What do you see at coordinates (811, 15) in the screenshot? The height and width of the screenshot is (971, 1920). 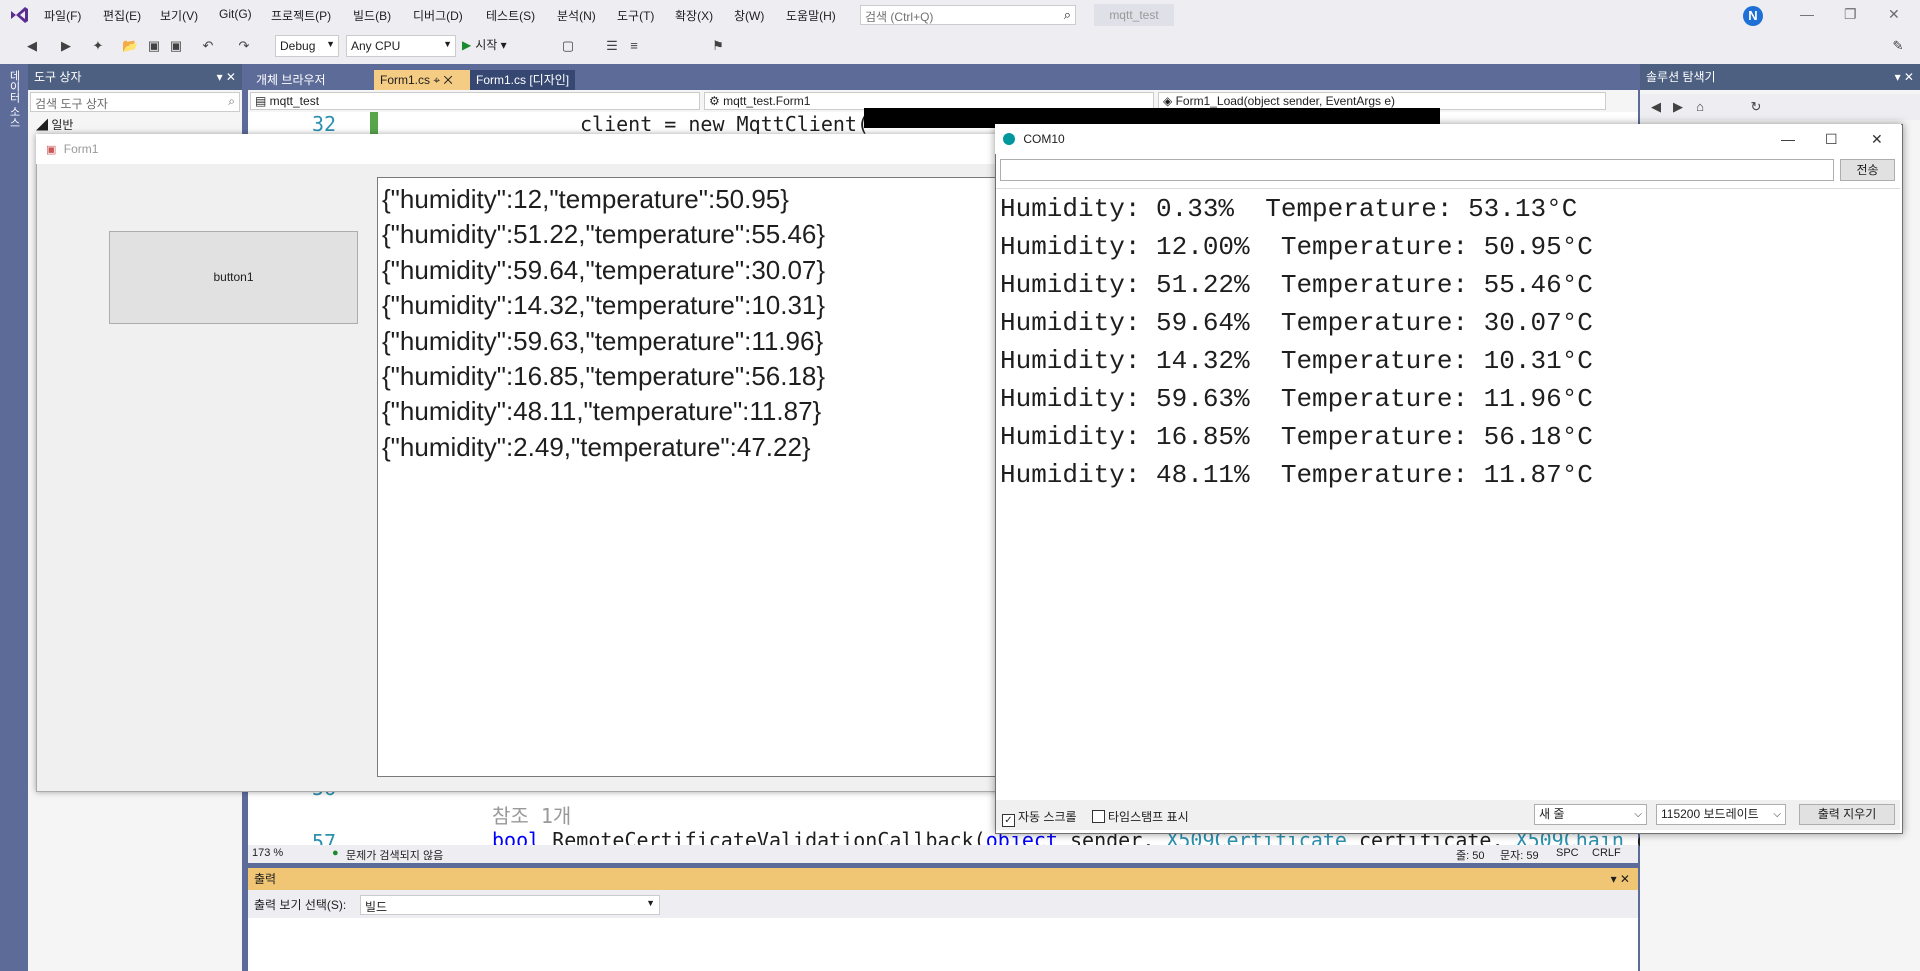 I see `menu-help: 도움말(H)` at bounding box center [811, 15].